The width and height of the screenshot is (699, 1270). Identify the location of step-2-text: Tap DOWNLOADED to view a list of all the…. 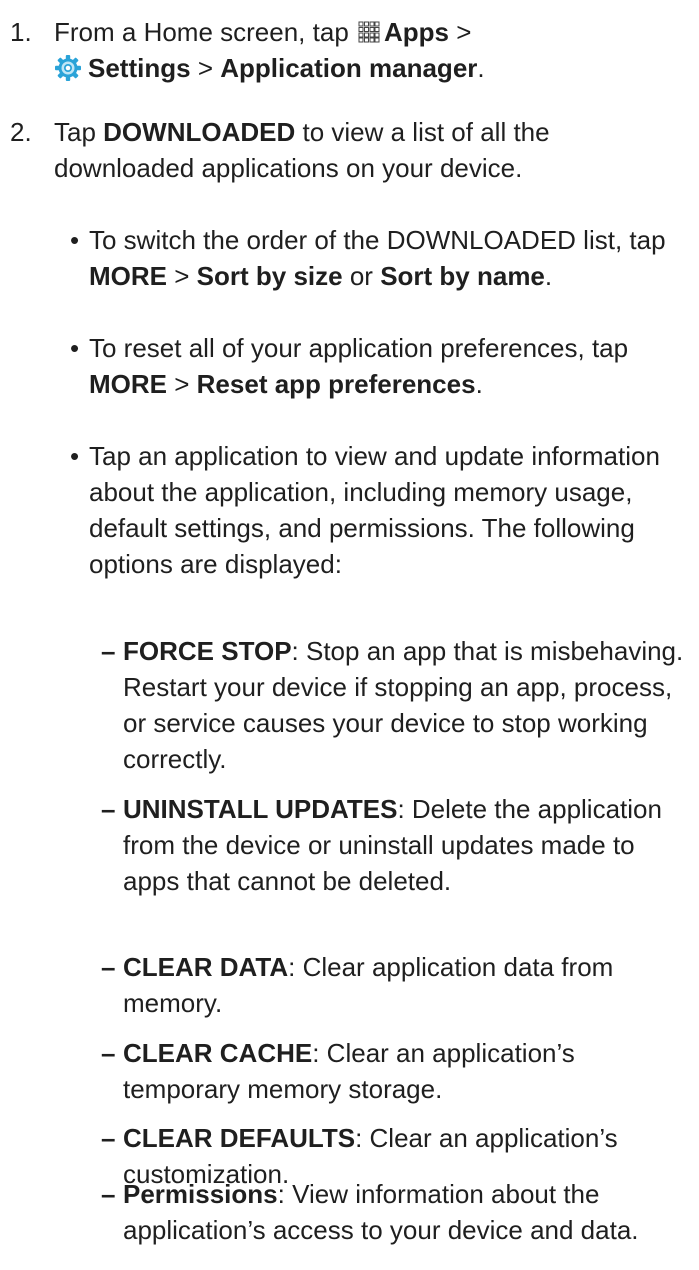
(374, 150).